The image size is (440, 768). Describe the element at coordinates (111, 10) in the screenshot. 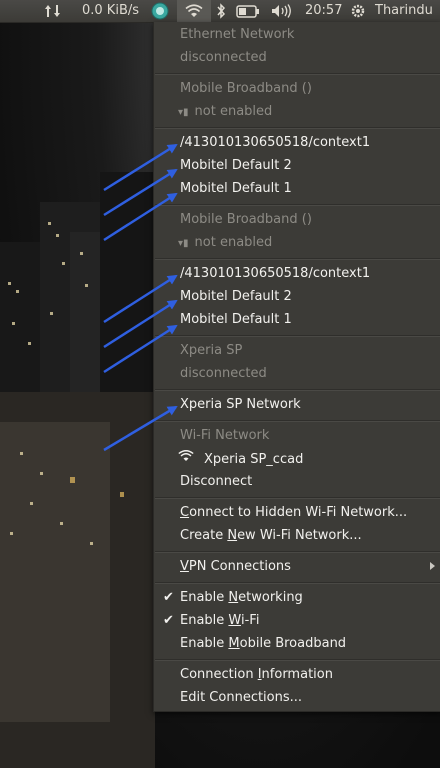

I see `network-speed: 0.0 KiB/s` at that location.